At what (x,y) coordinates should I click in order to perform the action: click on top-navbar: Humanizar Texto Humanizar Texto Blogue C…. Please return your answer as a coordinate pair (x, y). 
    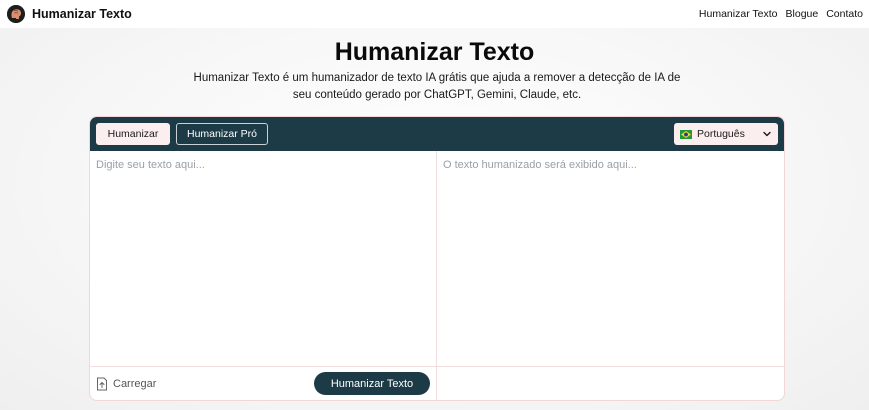
    Looking at the image, I should click on (434, 14).